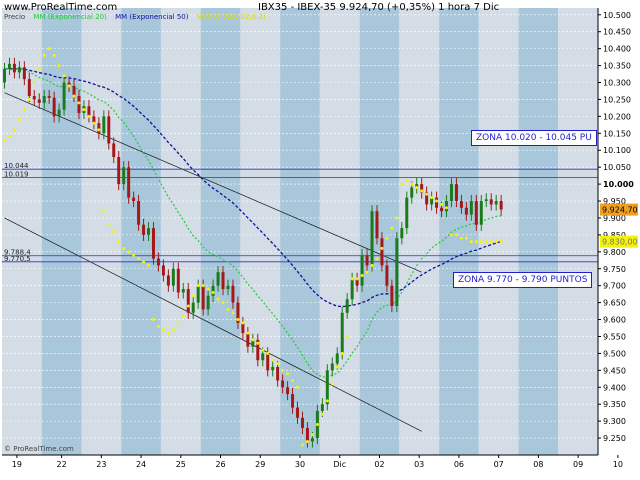  I want to click on y-tick-label: 10.150, so click(617, 133).